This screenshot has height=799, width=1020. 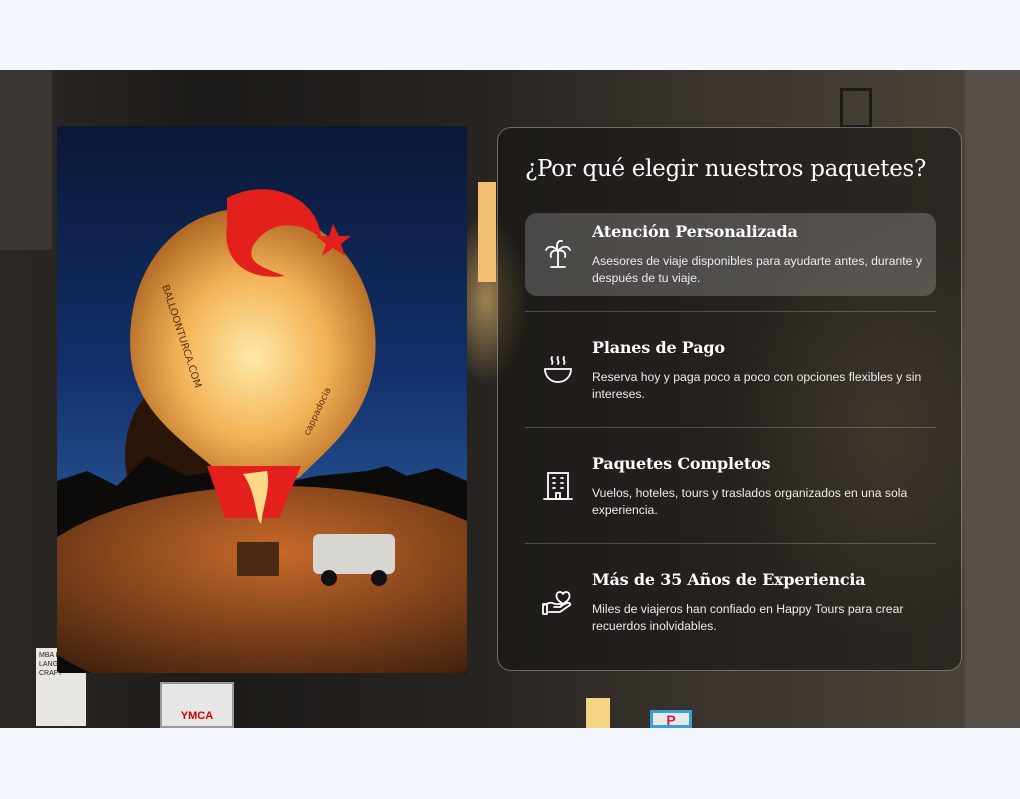 What do you see at coordinates (558, 254) in the screenshot?
I see `palm-tree-icon` at bounding box center [558, 254].